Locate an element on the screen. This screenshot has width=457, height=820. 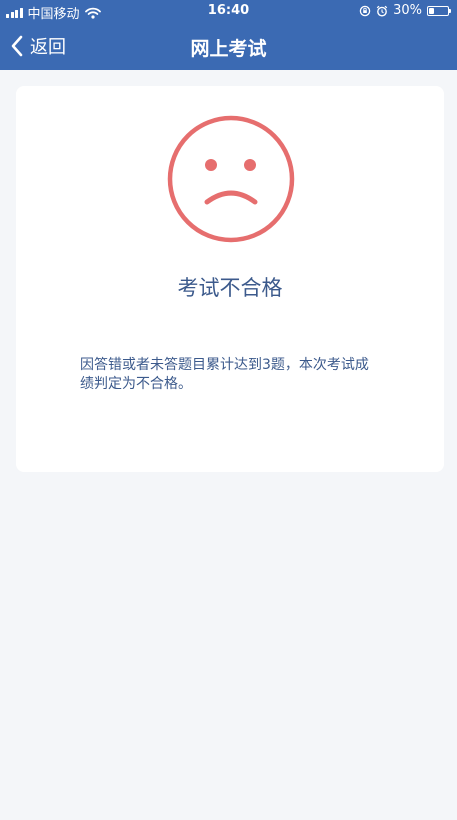
nav-bar: 返回 网上考试 is located at coordinates (228, 46).